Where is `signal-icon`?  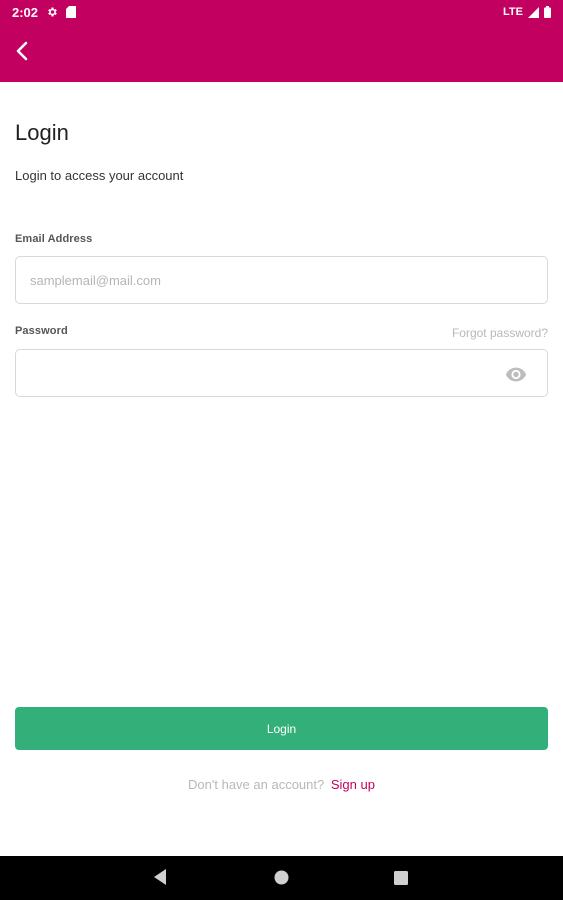
signal-icon is located at coordinates (533, 12).